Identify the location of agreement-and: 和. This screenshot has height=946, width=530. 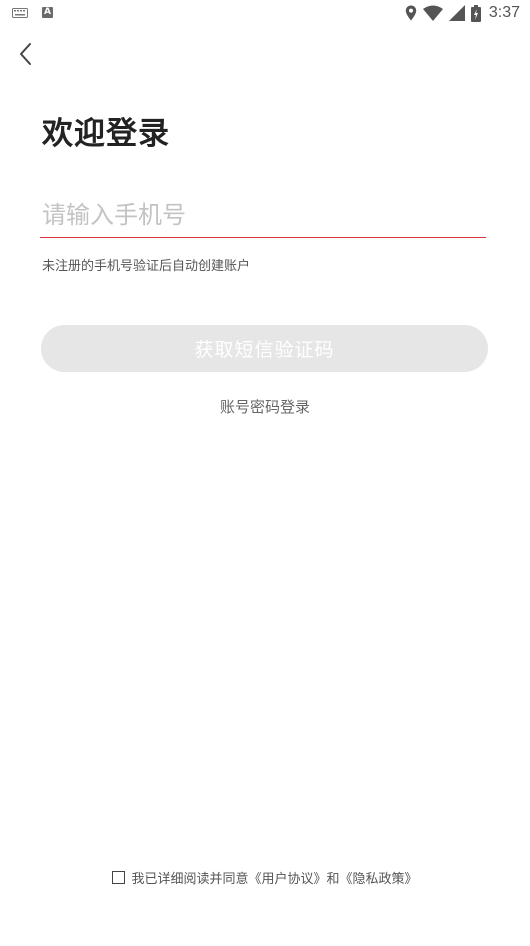
(333, 879).